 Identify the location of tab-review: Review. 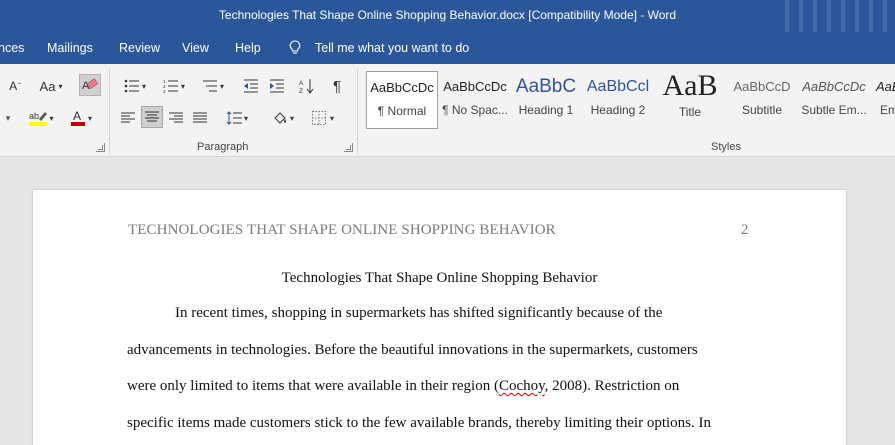
(139, 48).